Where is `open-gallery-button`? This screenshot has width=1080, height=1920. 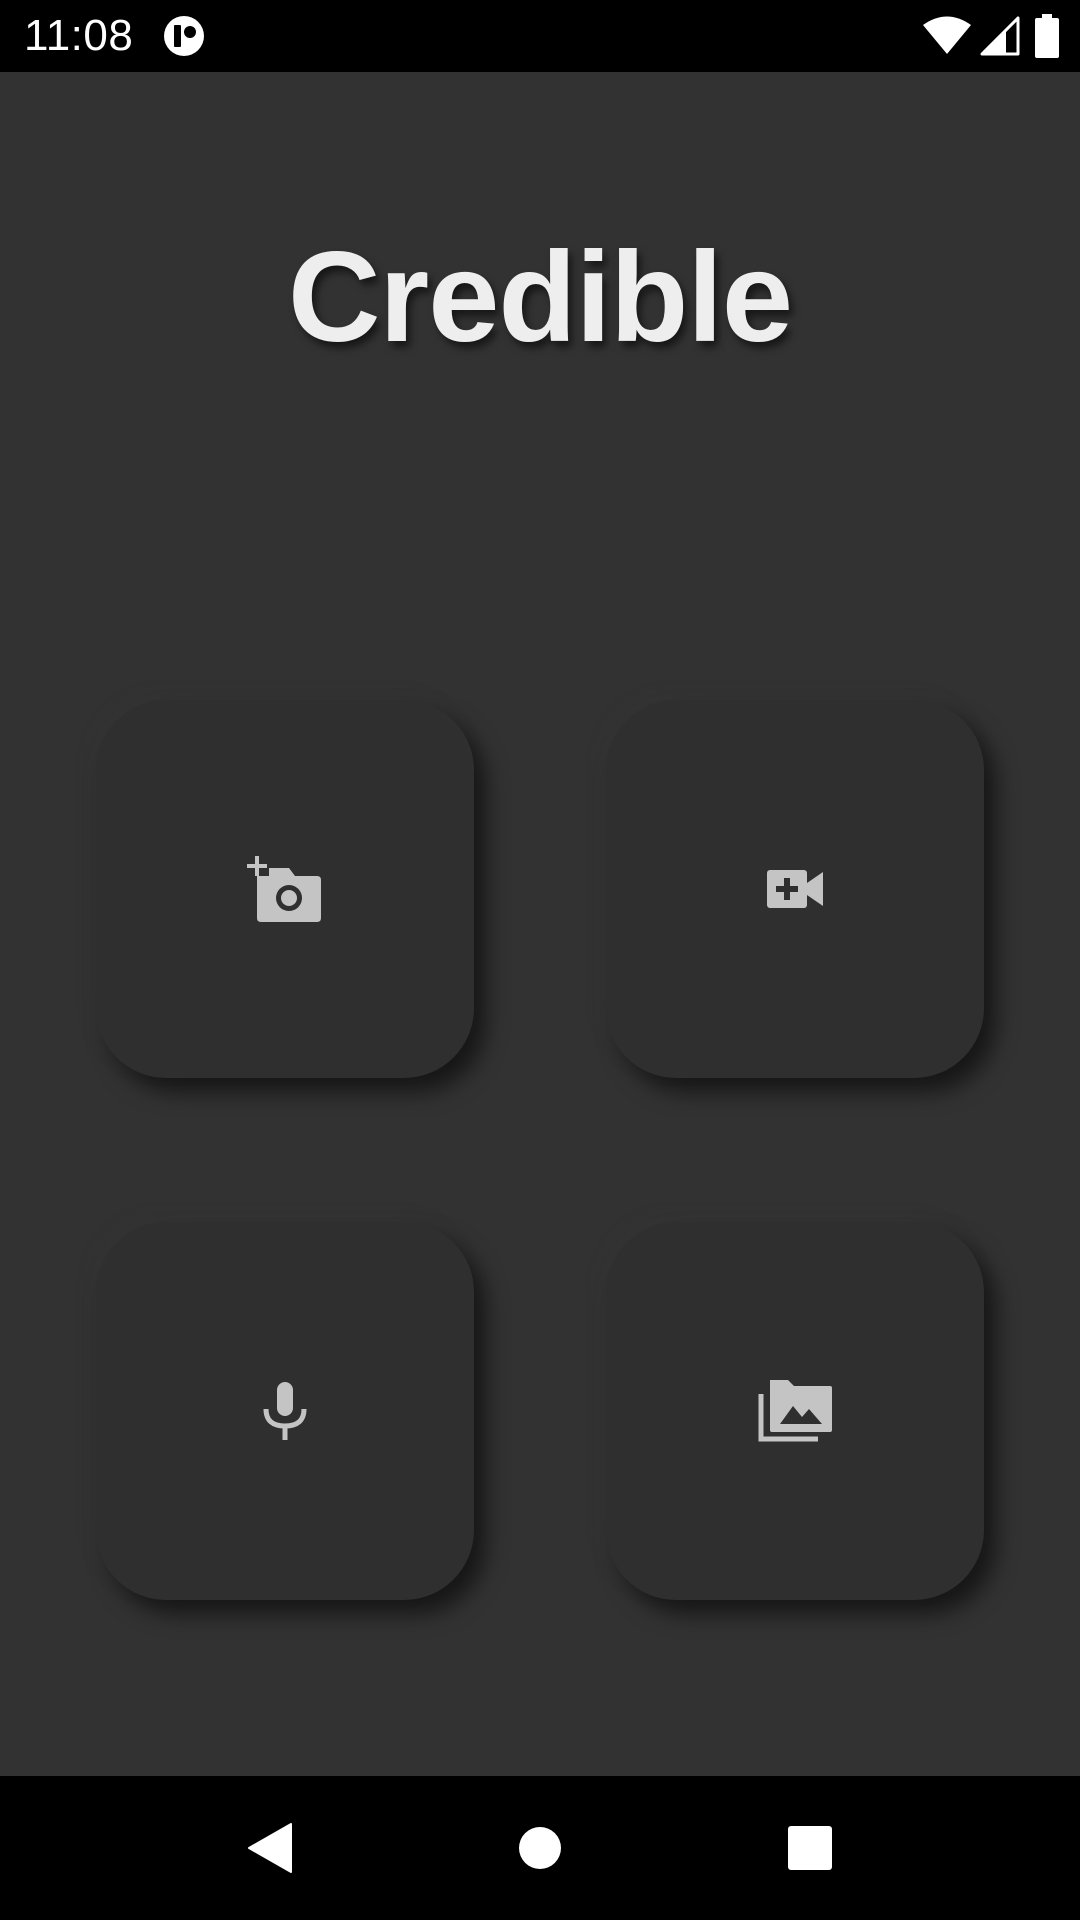
open-gallery-button is located at coordinates (795, 1411).